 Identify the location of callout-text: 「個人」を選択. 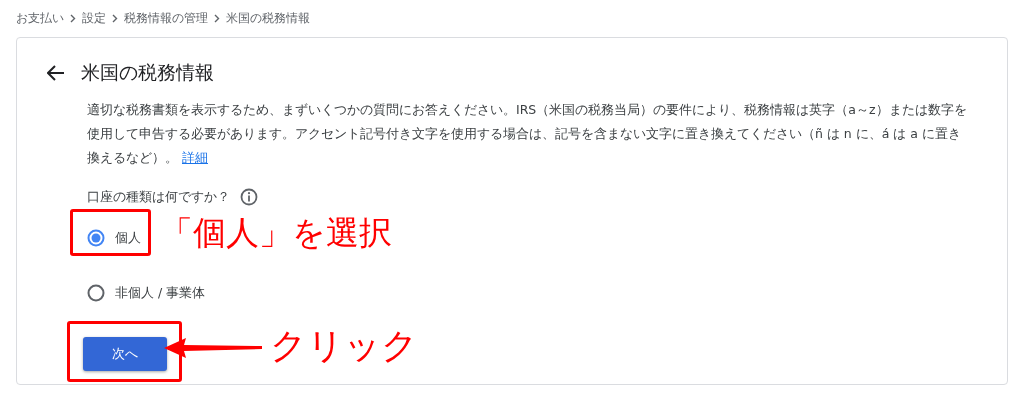
(276, 232).